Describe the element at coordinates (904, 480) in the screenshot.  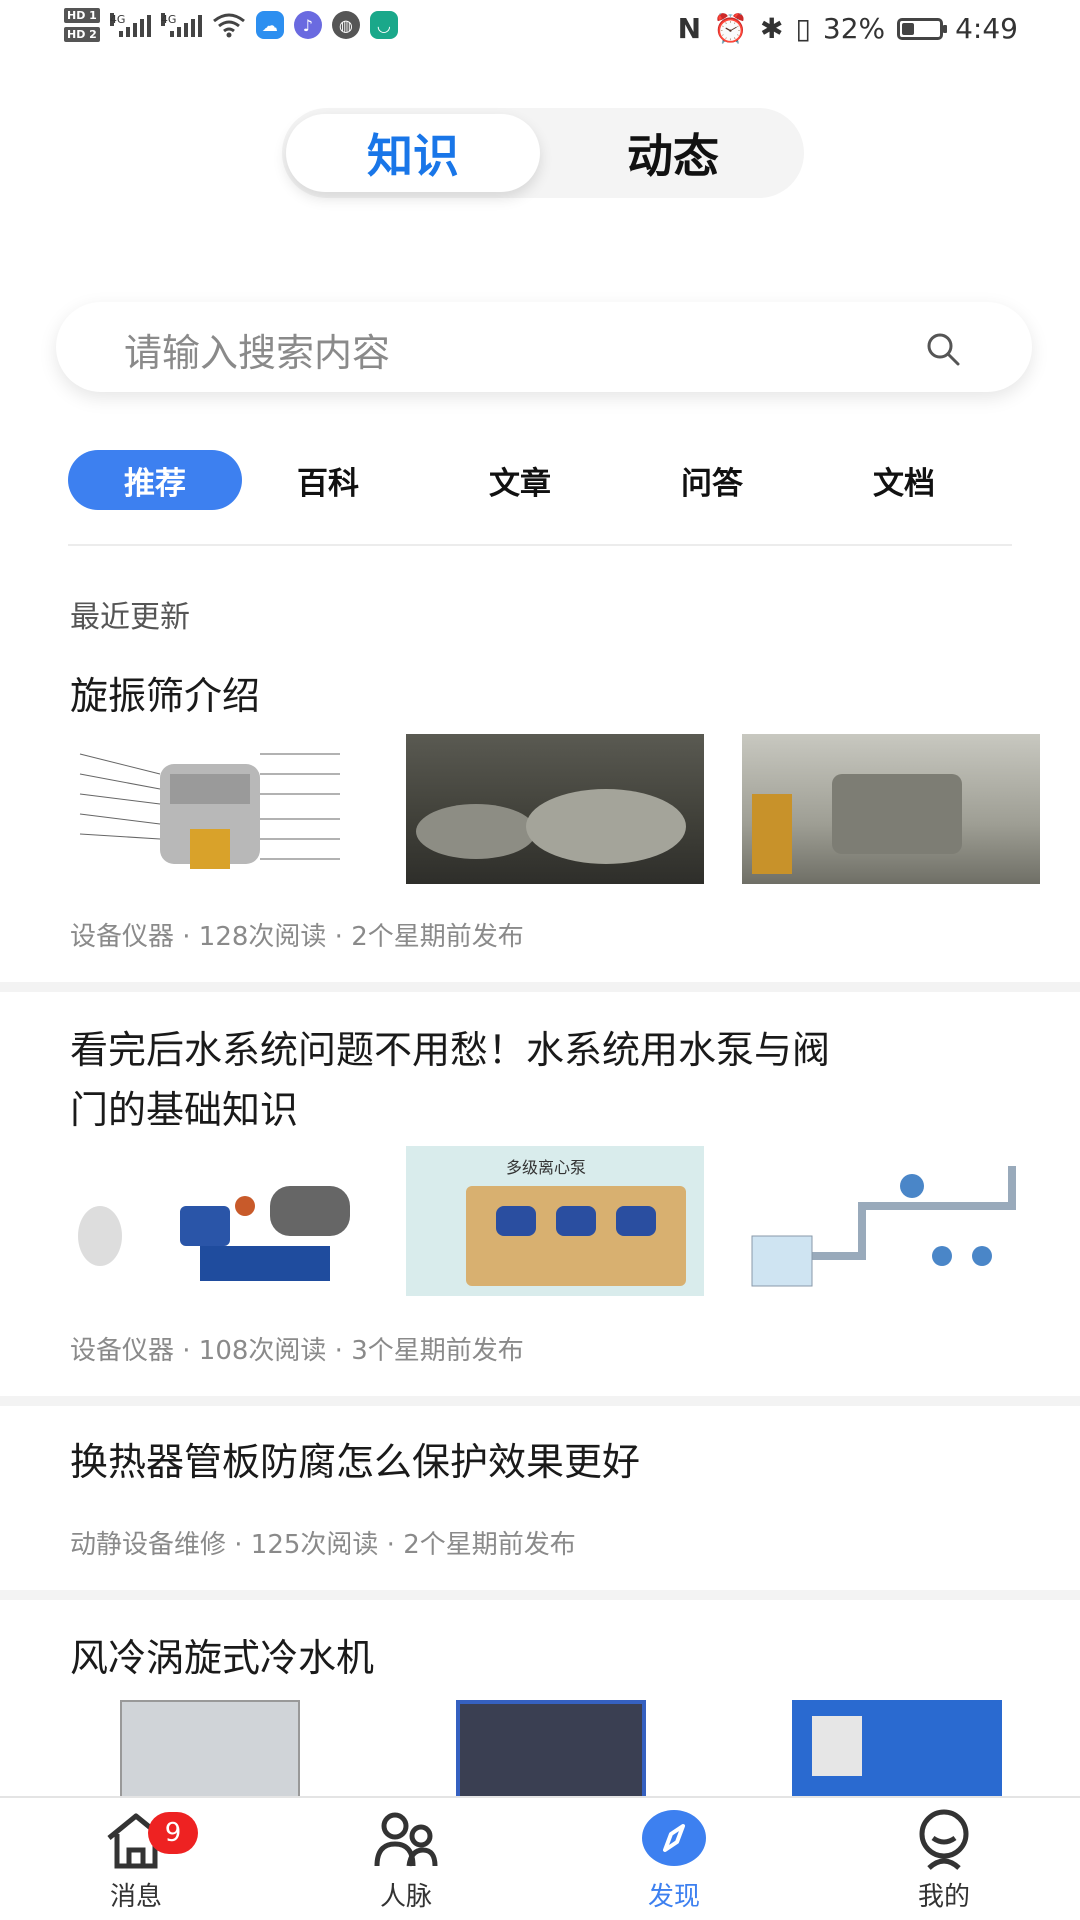
I see `tab-documents: 文档` at that location.